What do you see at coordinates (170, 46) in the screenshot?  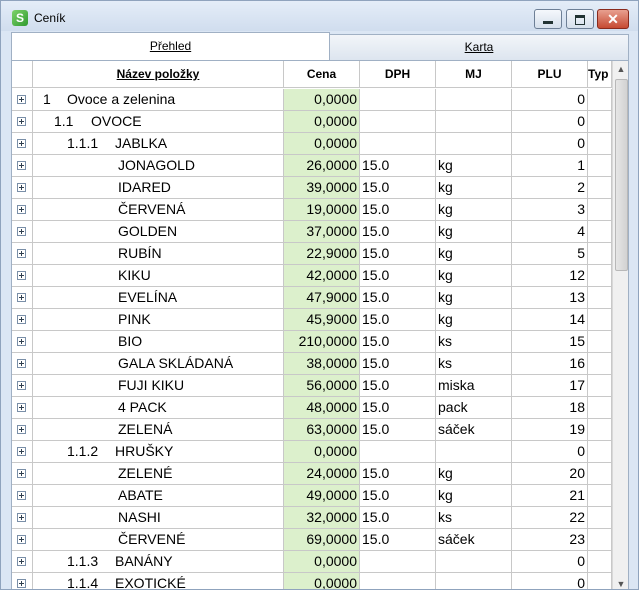 I see `tab-prehled: Přehled` at bounding box center [170, 46].